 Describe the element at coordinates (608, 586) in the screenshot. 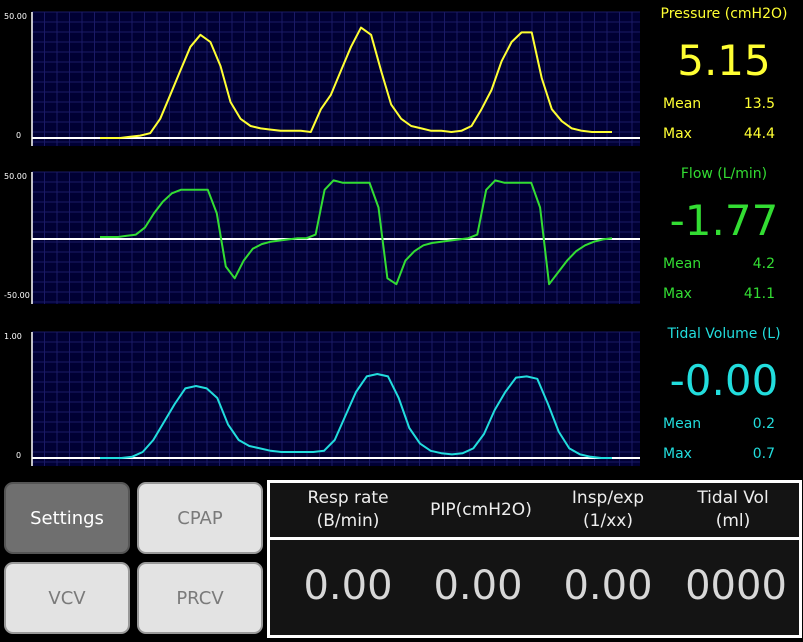

I see `ie-value: 0.00` at that location.